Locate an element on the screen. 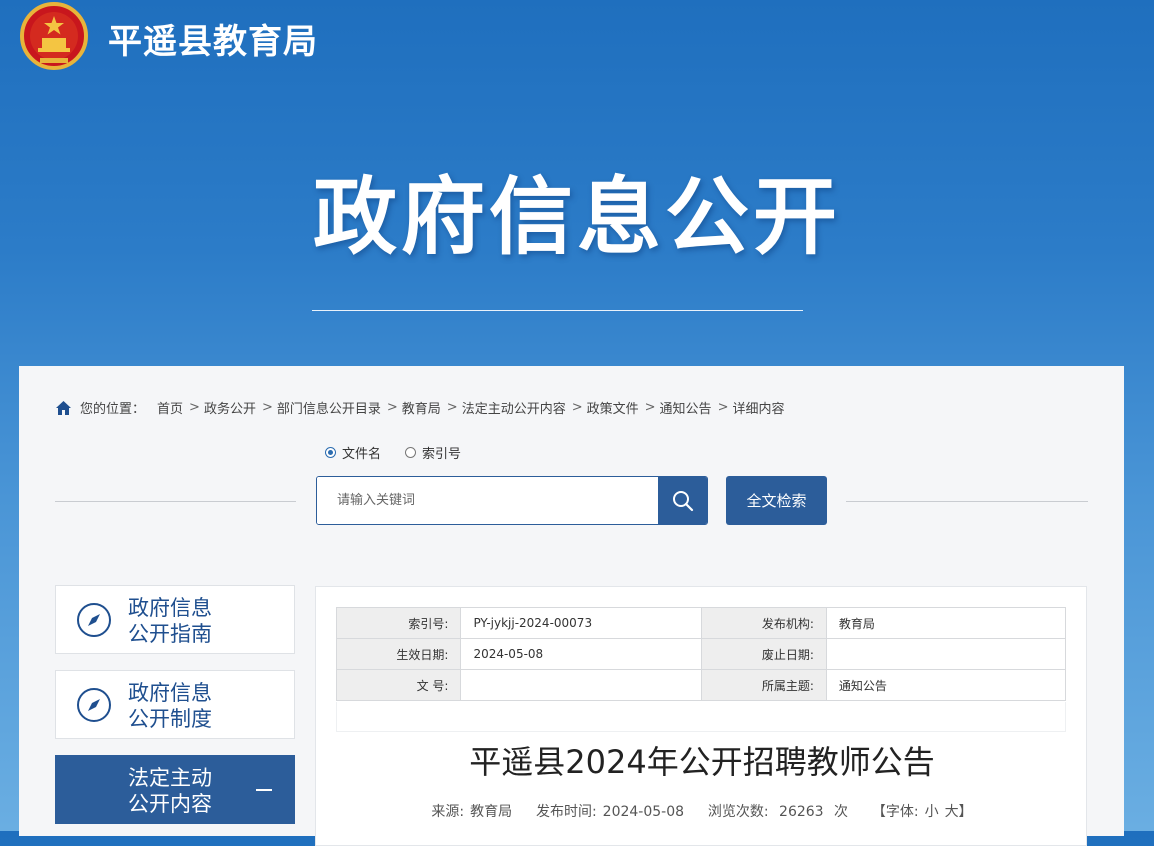  meta-spacer is located at coordinates (701, 717).